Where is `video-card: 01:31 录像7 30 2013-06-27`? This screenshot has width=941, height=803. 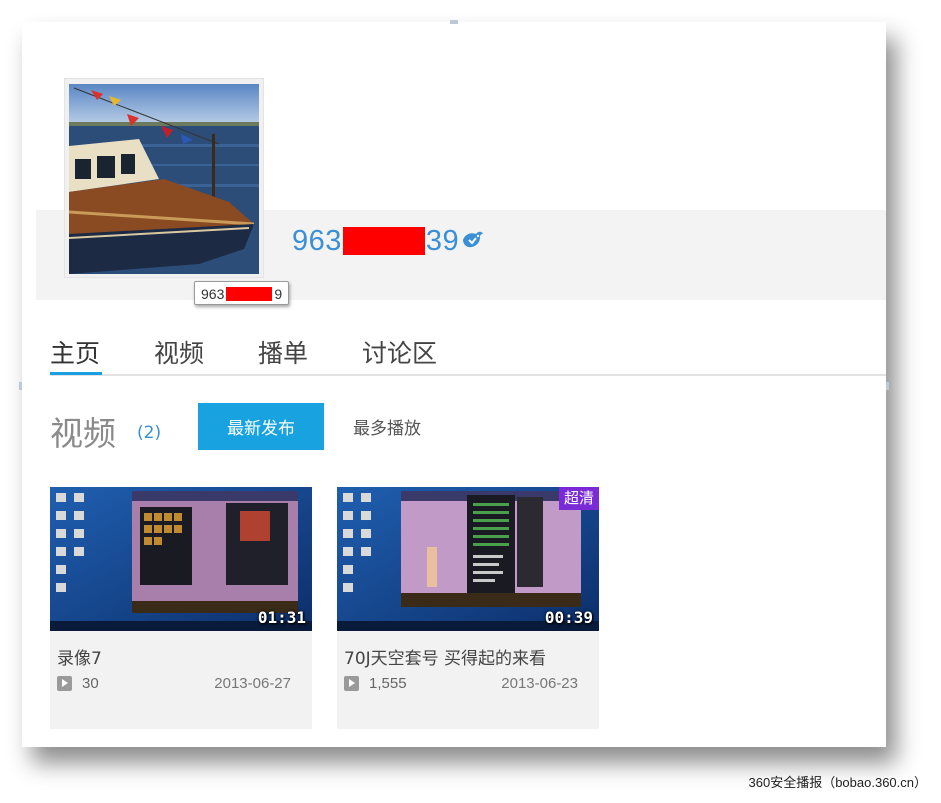
video-card: 01:31 录像7 30 2013-06-27 is located at coordinates (181, 608).